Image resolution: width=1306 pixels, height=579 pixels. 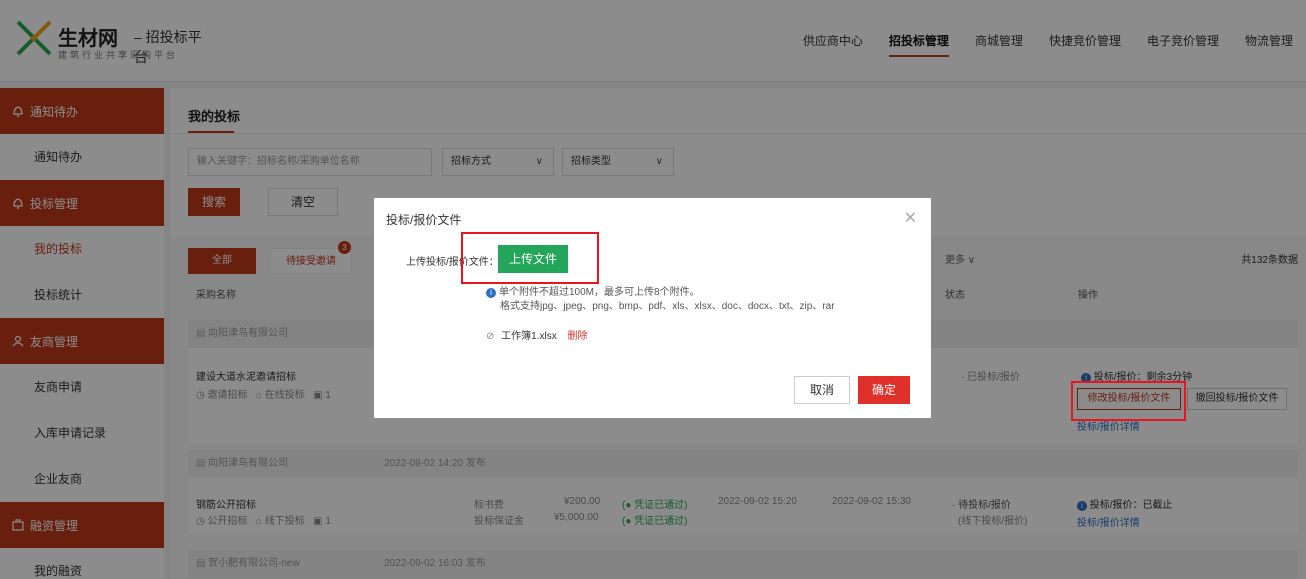 What do you see at coordinates (530, 258) in the screenshot?
I see `highlight-box-upload` at bounding box center [530, 258].